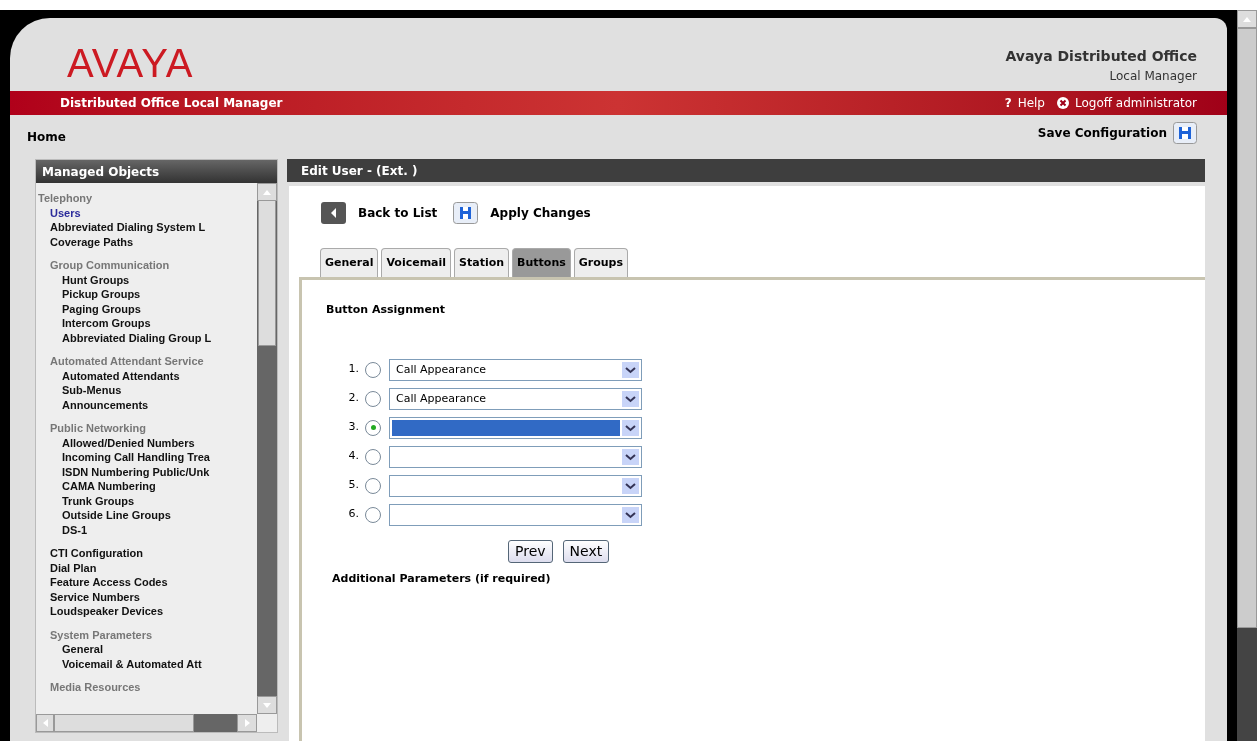 This screenshot has width=1257, height=741. What do you see at coordinates (353, 456) in the screenshot?
I see `row-number: 4.` at bounding box center [353, 456].